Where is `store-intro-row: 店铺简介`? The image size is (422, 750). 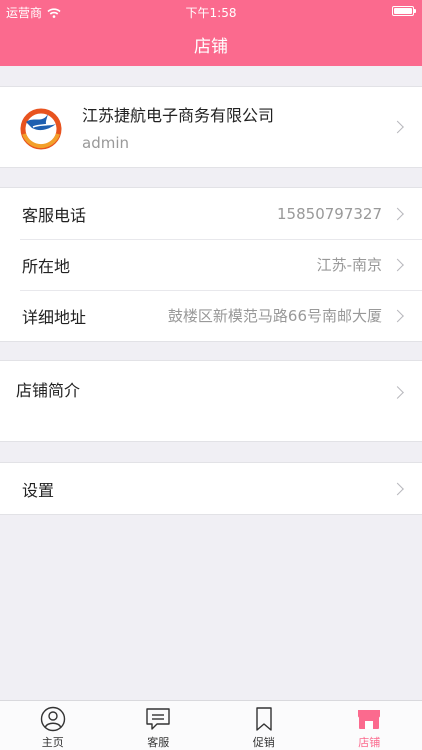 store-intro-row: 店铺简介 is located at coordinates (211, 401).